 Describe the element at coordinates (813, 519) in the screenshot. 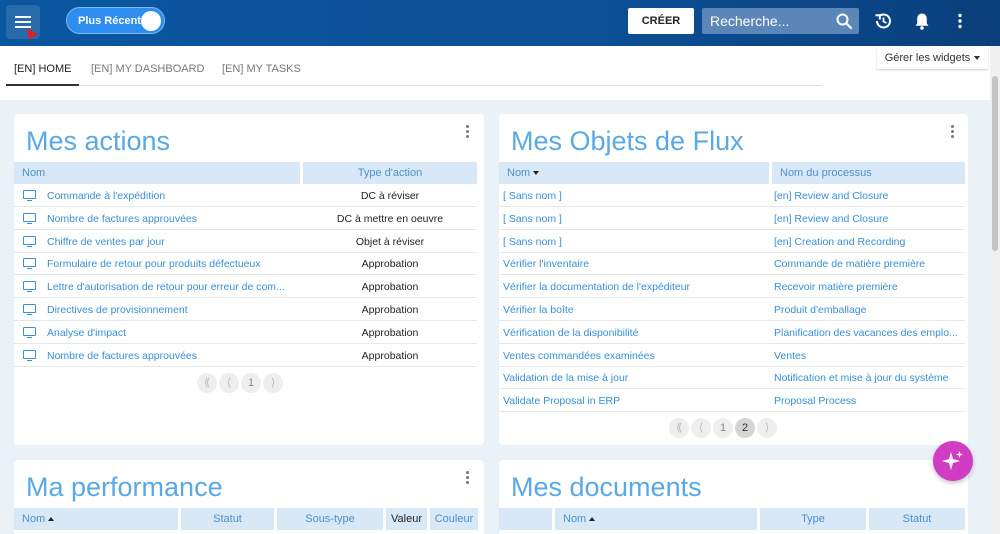

I see `column-header-type: Type` at that location.